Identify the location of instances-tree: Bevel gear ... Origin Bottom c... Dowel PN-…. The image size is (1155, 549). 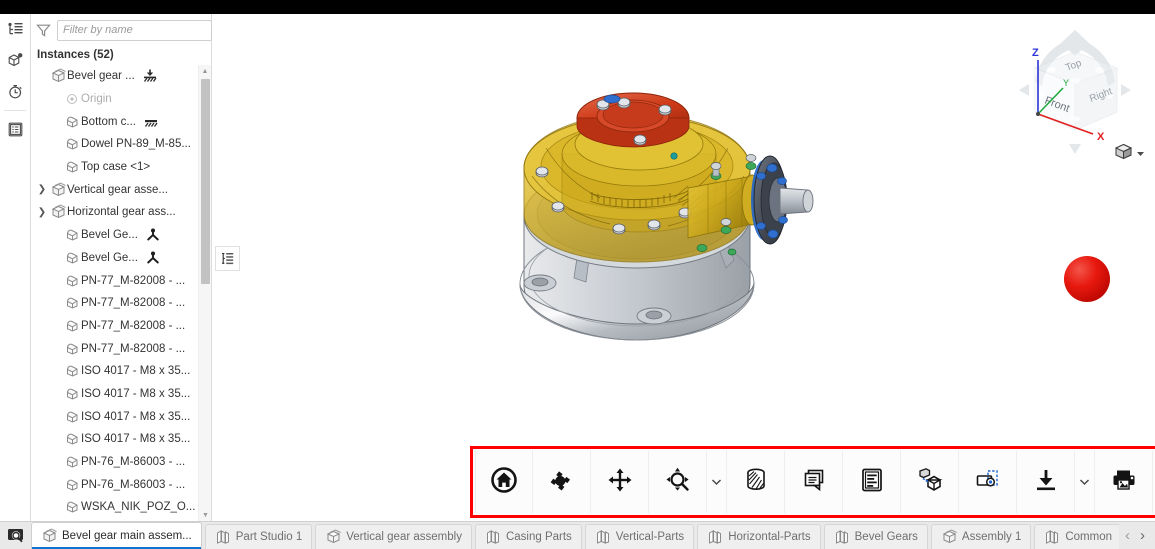
(121, 293).